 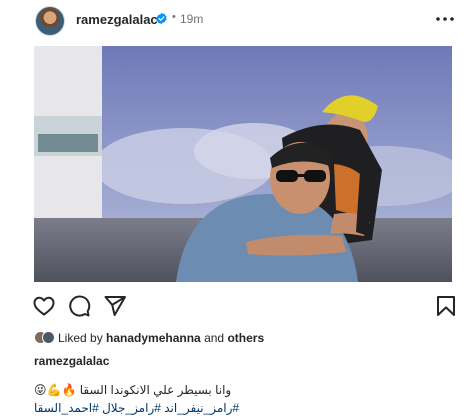 What do you see at coordinates (235, 305) in the screenshot?
I see `post-actions` at bounding box center [235, 305].